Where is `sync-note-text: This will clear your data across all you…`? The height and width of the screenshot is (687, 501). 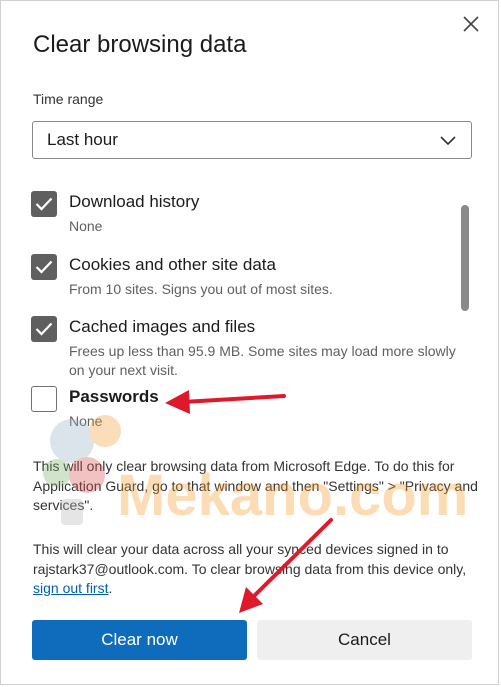 sync-note-text: This will clear your data across all you… is located at coordinates (250, 559).